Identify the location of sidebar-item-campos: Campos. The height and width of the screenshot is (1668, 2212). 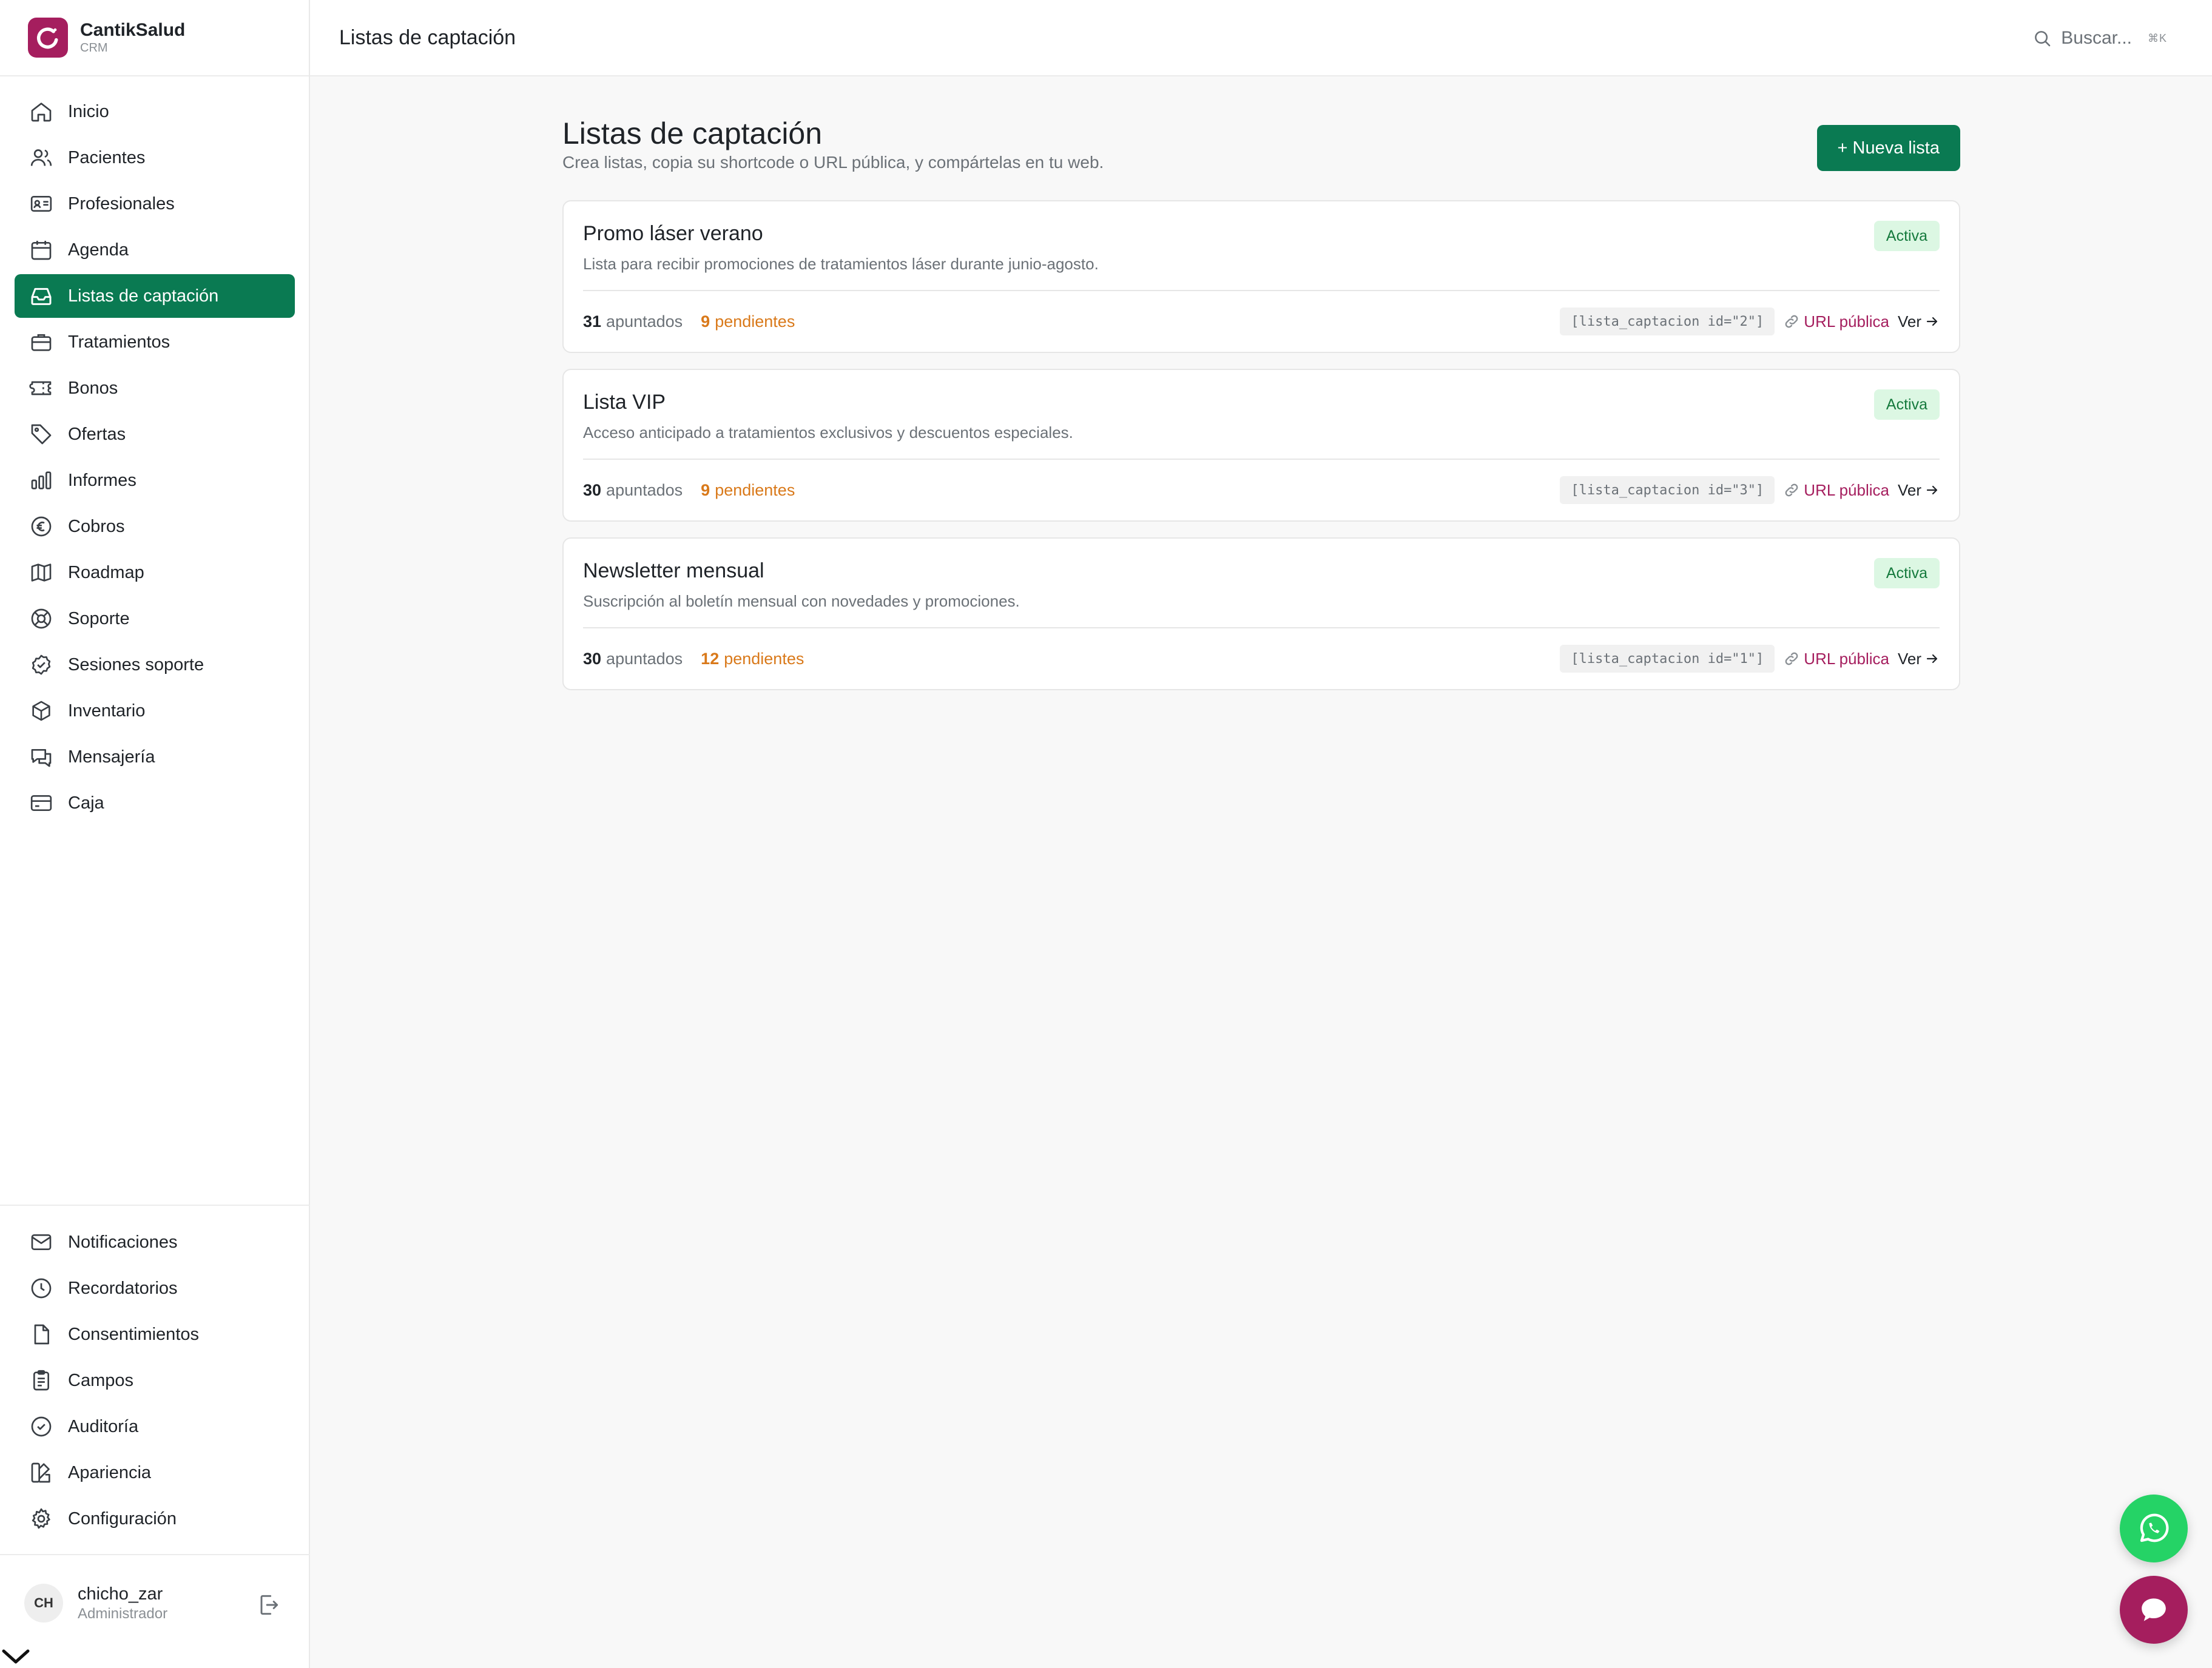
(155, 1380).